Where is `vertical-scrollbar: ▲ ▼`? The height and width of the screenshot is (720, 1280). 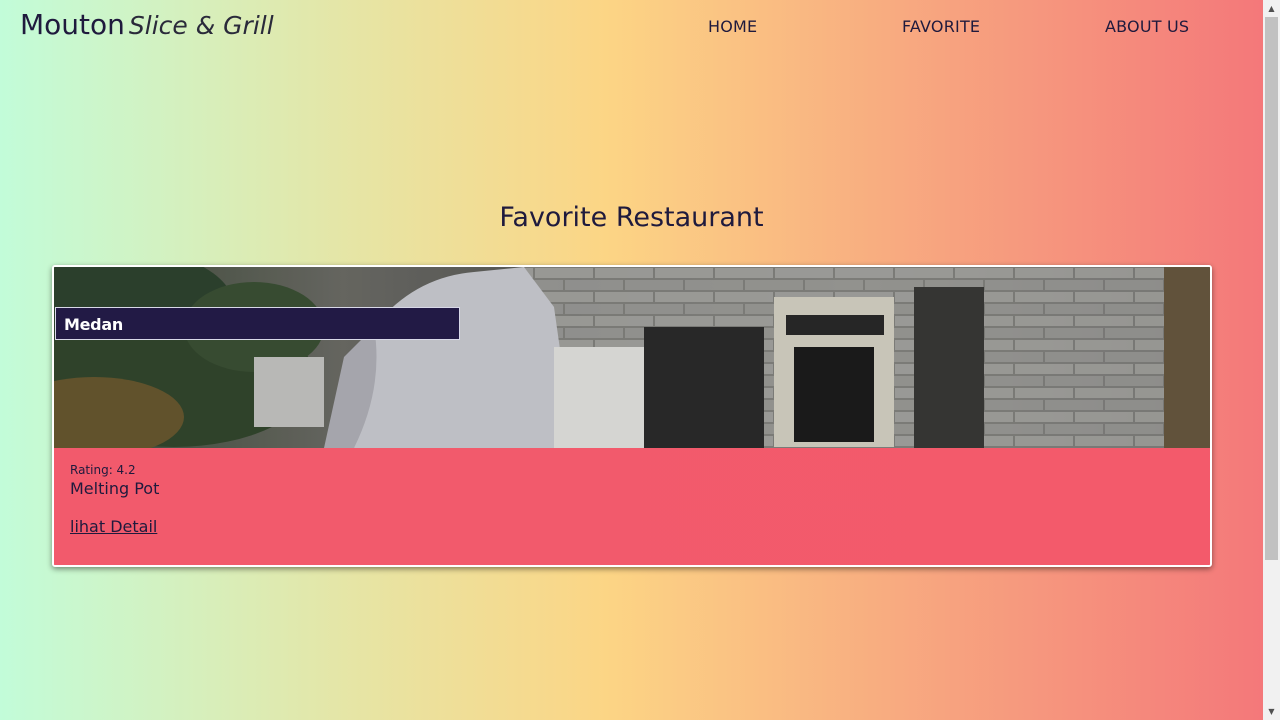
vertical-scrollbar: ▲ ▼ is located at coordinates (1271, 360).